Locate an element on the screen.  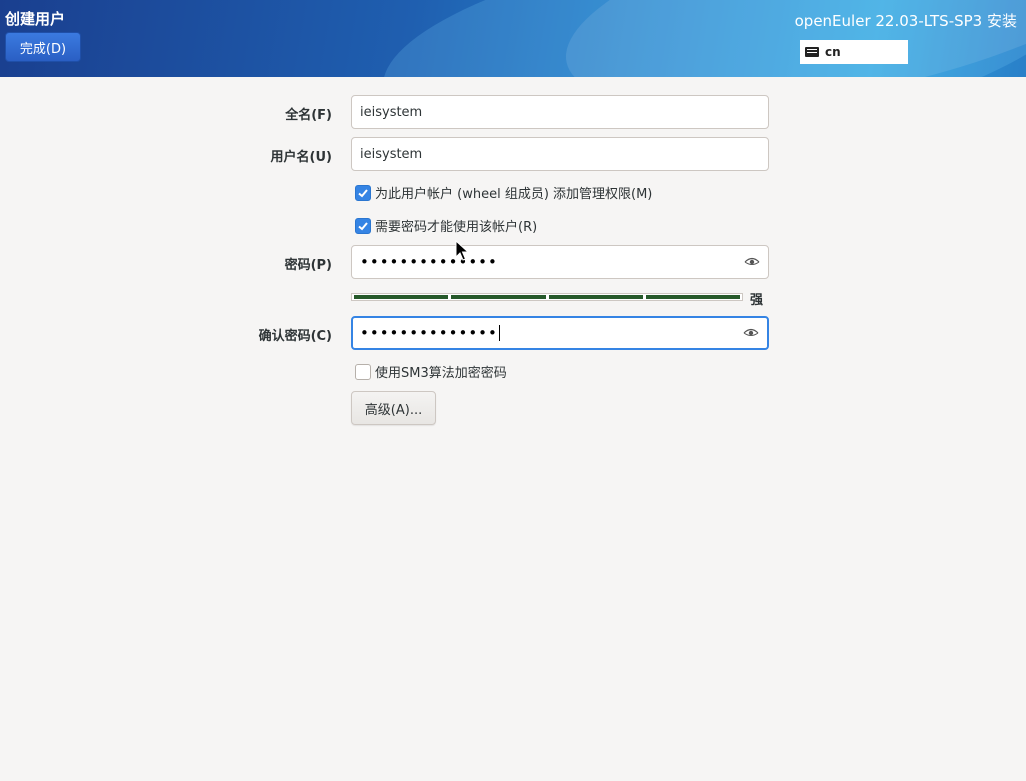
password-strength-meter is located at coordinates (547, 297).